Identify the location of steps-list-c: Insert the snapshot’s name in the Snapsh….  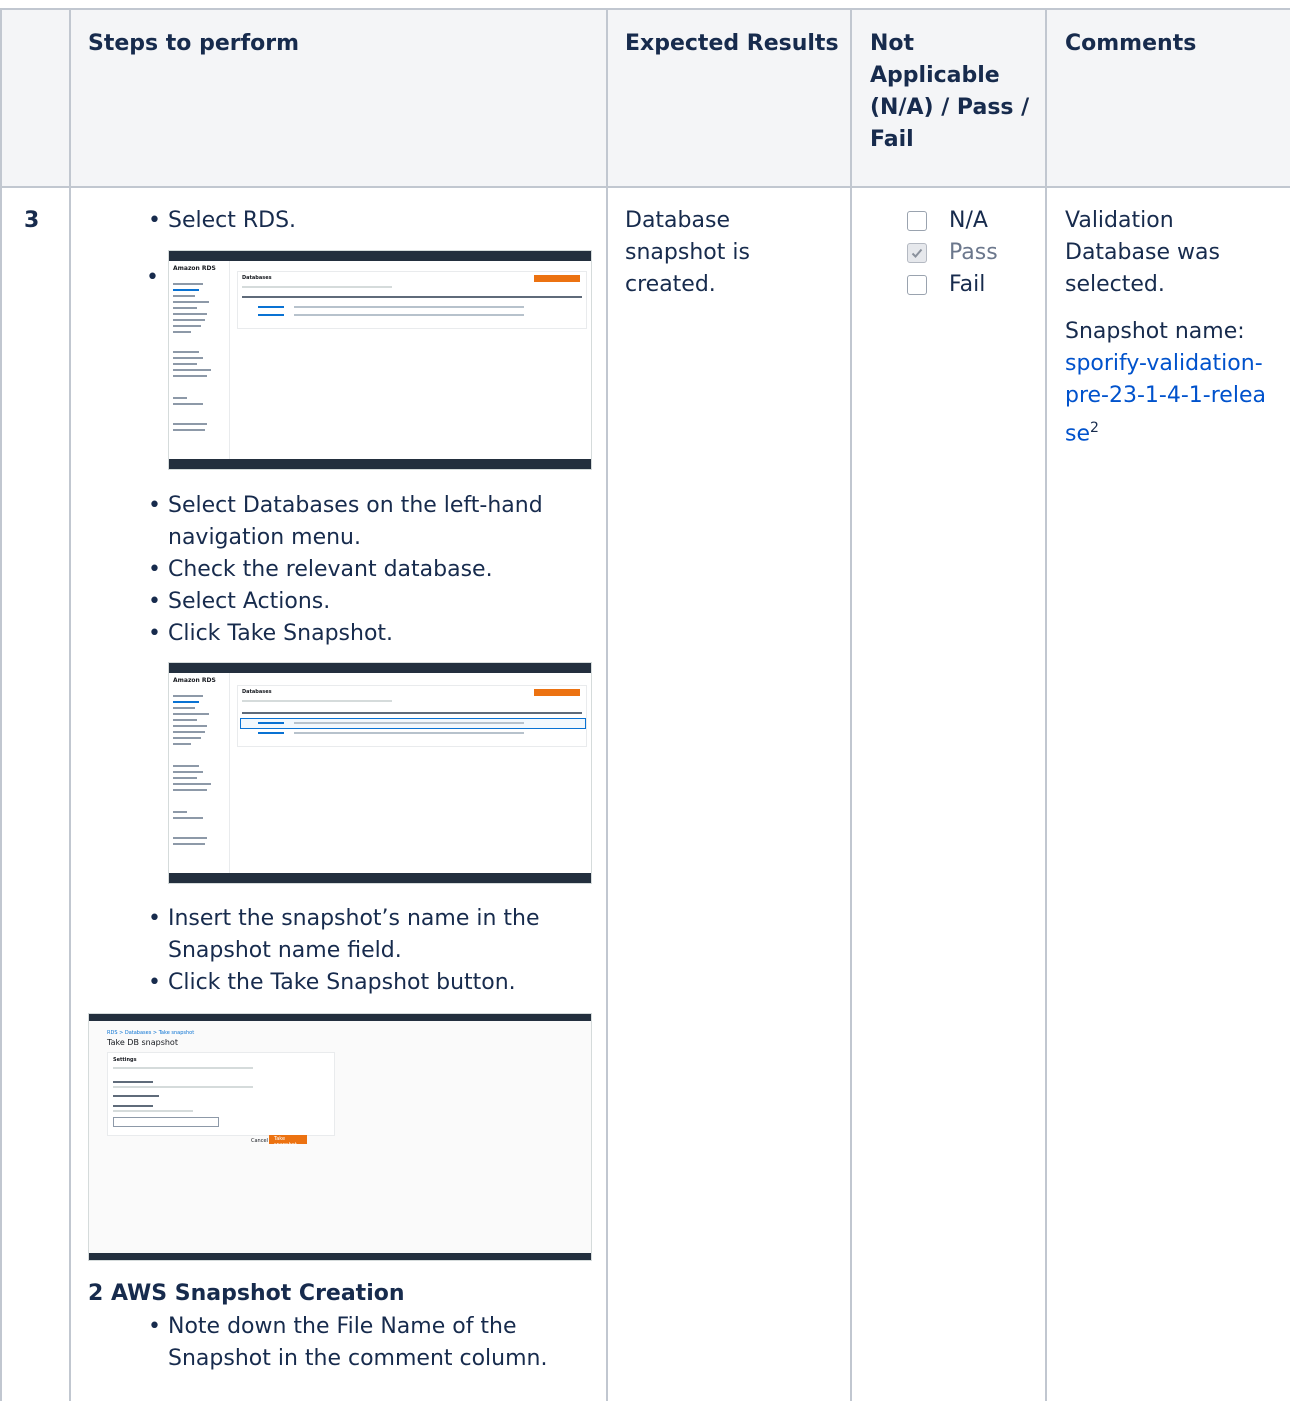
(366, 951).